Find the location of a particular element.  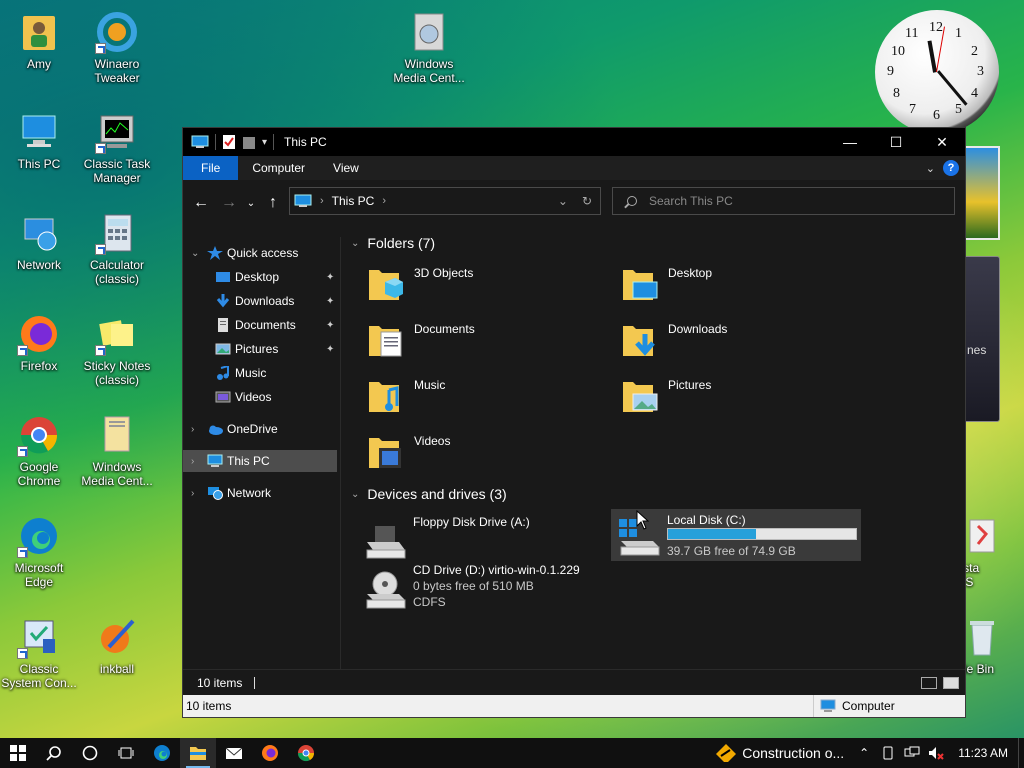

breadcrumb-this-pc: This PC is located at coordinates (353, 201).